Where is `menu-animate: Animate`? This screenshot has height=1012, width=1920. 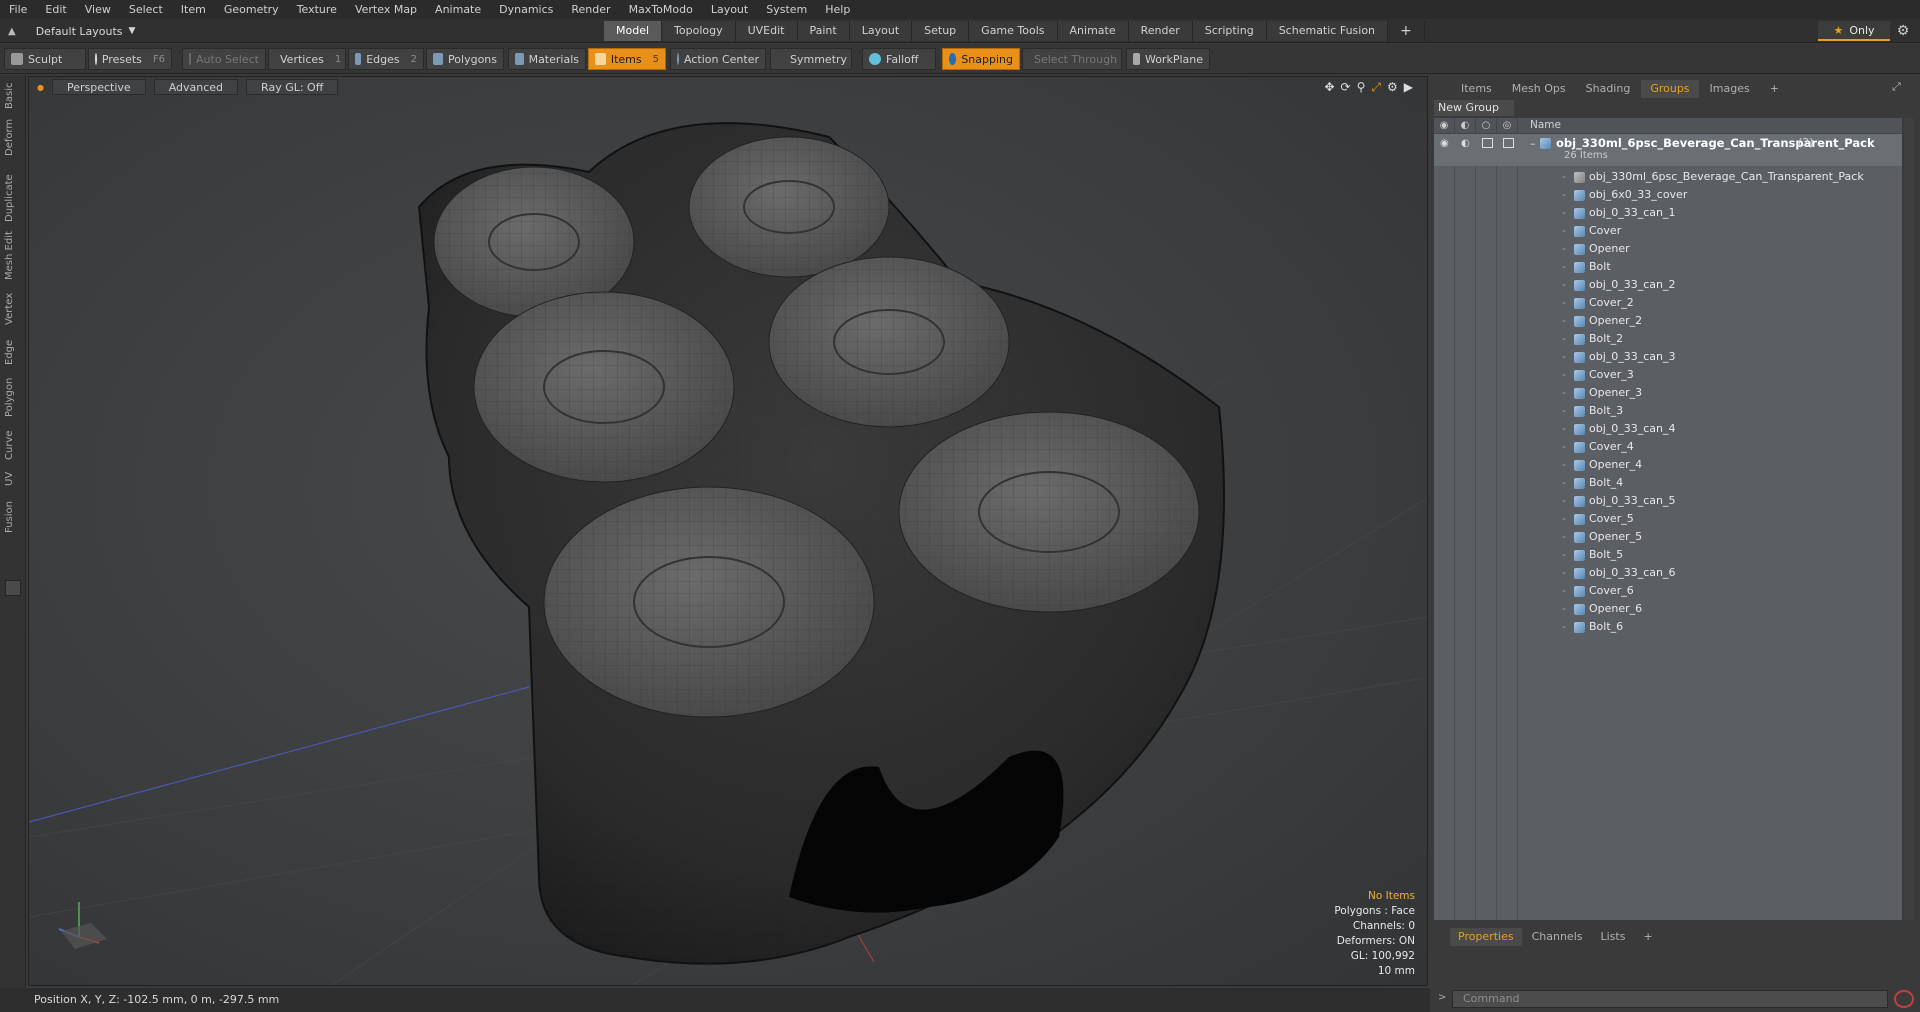
menu-animate: Animate is located at coordinates (458, 9).